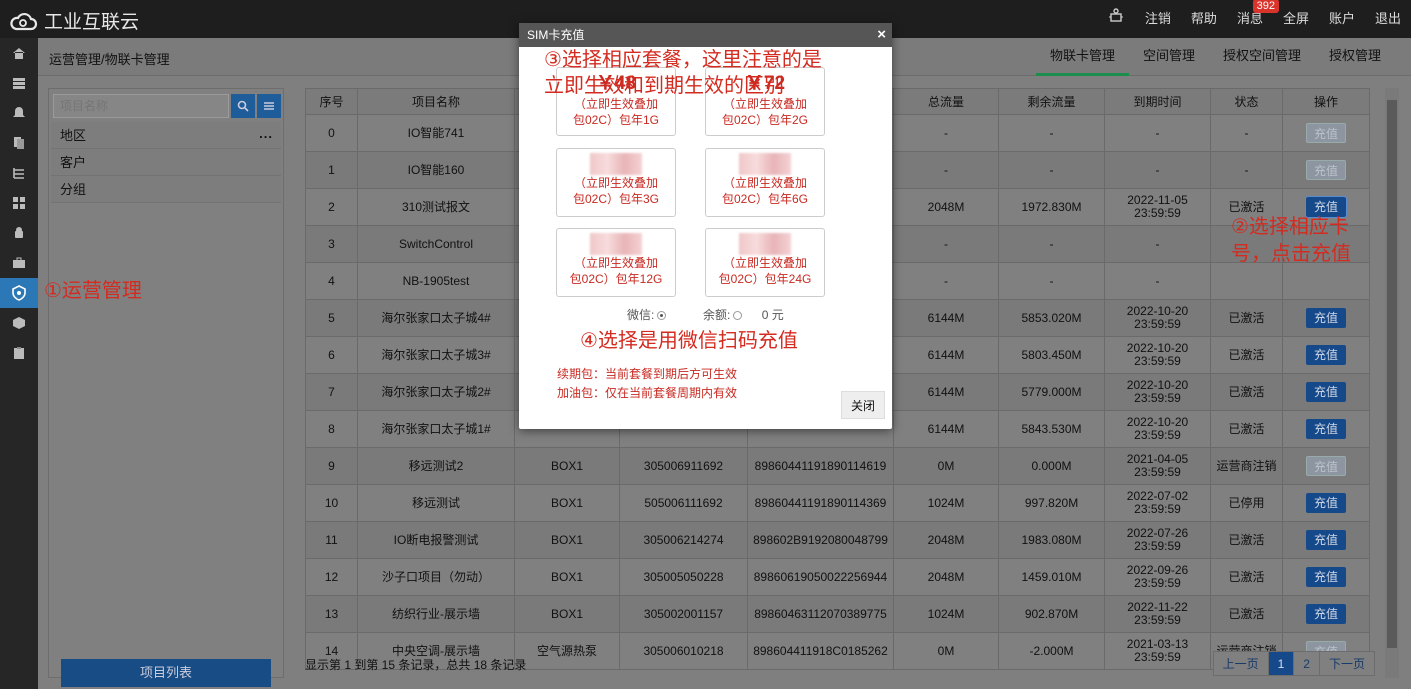 Image resolution: width=1411 pixels, height=689 pixels. I want to click on balance-radio, so click(738, 316).